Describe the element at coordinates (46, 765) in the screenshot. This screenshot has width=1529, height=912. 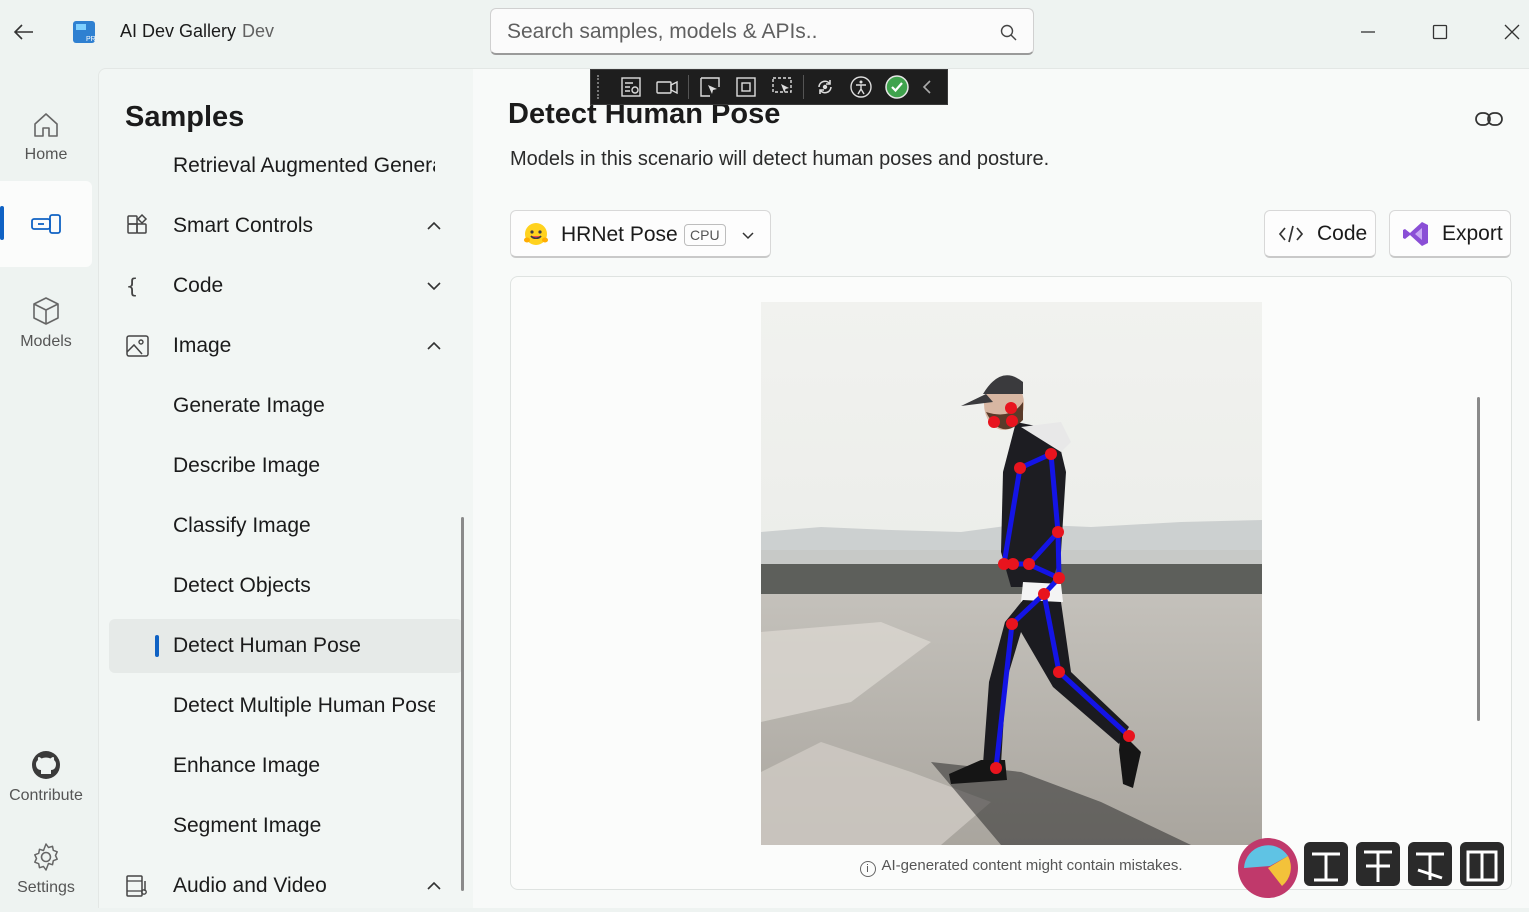
I see `github-icon` at that location.